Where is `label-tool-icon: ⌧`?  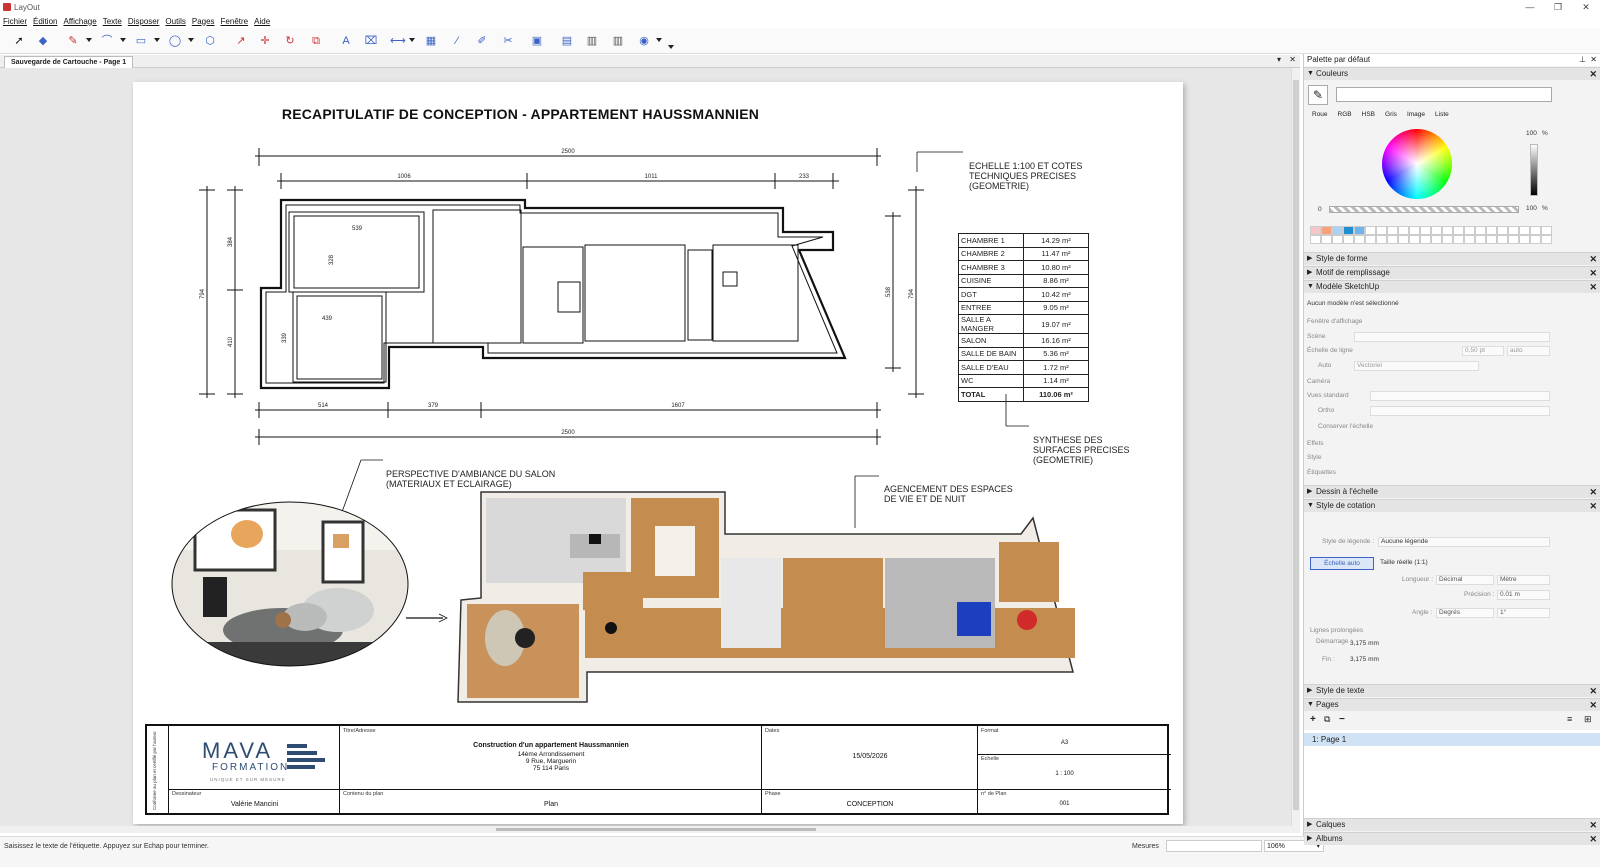
label-tool-icon: ⌧ is located at coordinates (371, 41).